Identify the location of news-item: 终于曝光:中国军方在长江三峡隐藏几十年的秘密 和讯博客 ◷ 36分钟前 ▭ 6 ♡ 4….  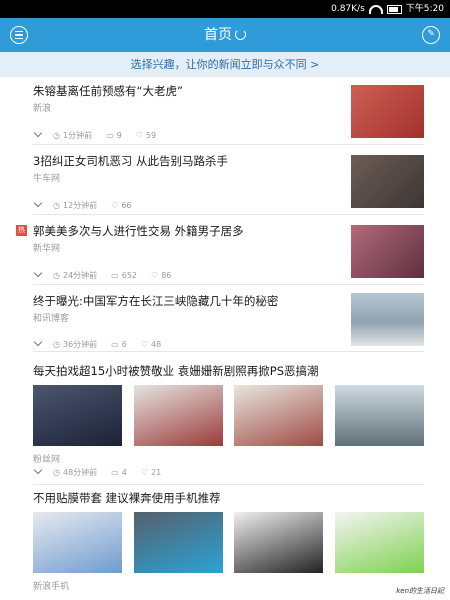
(228, 322).